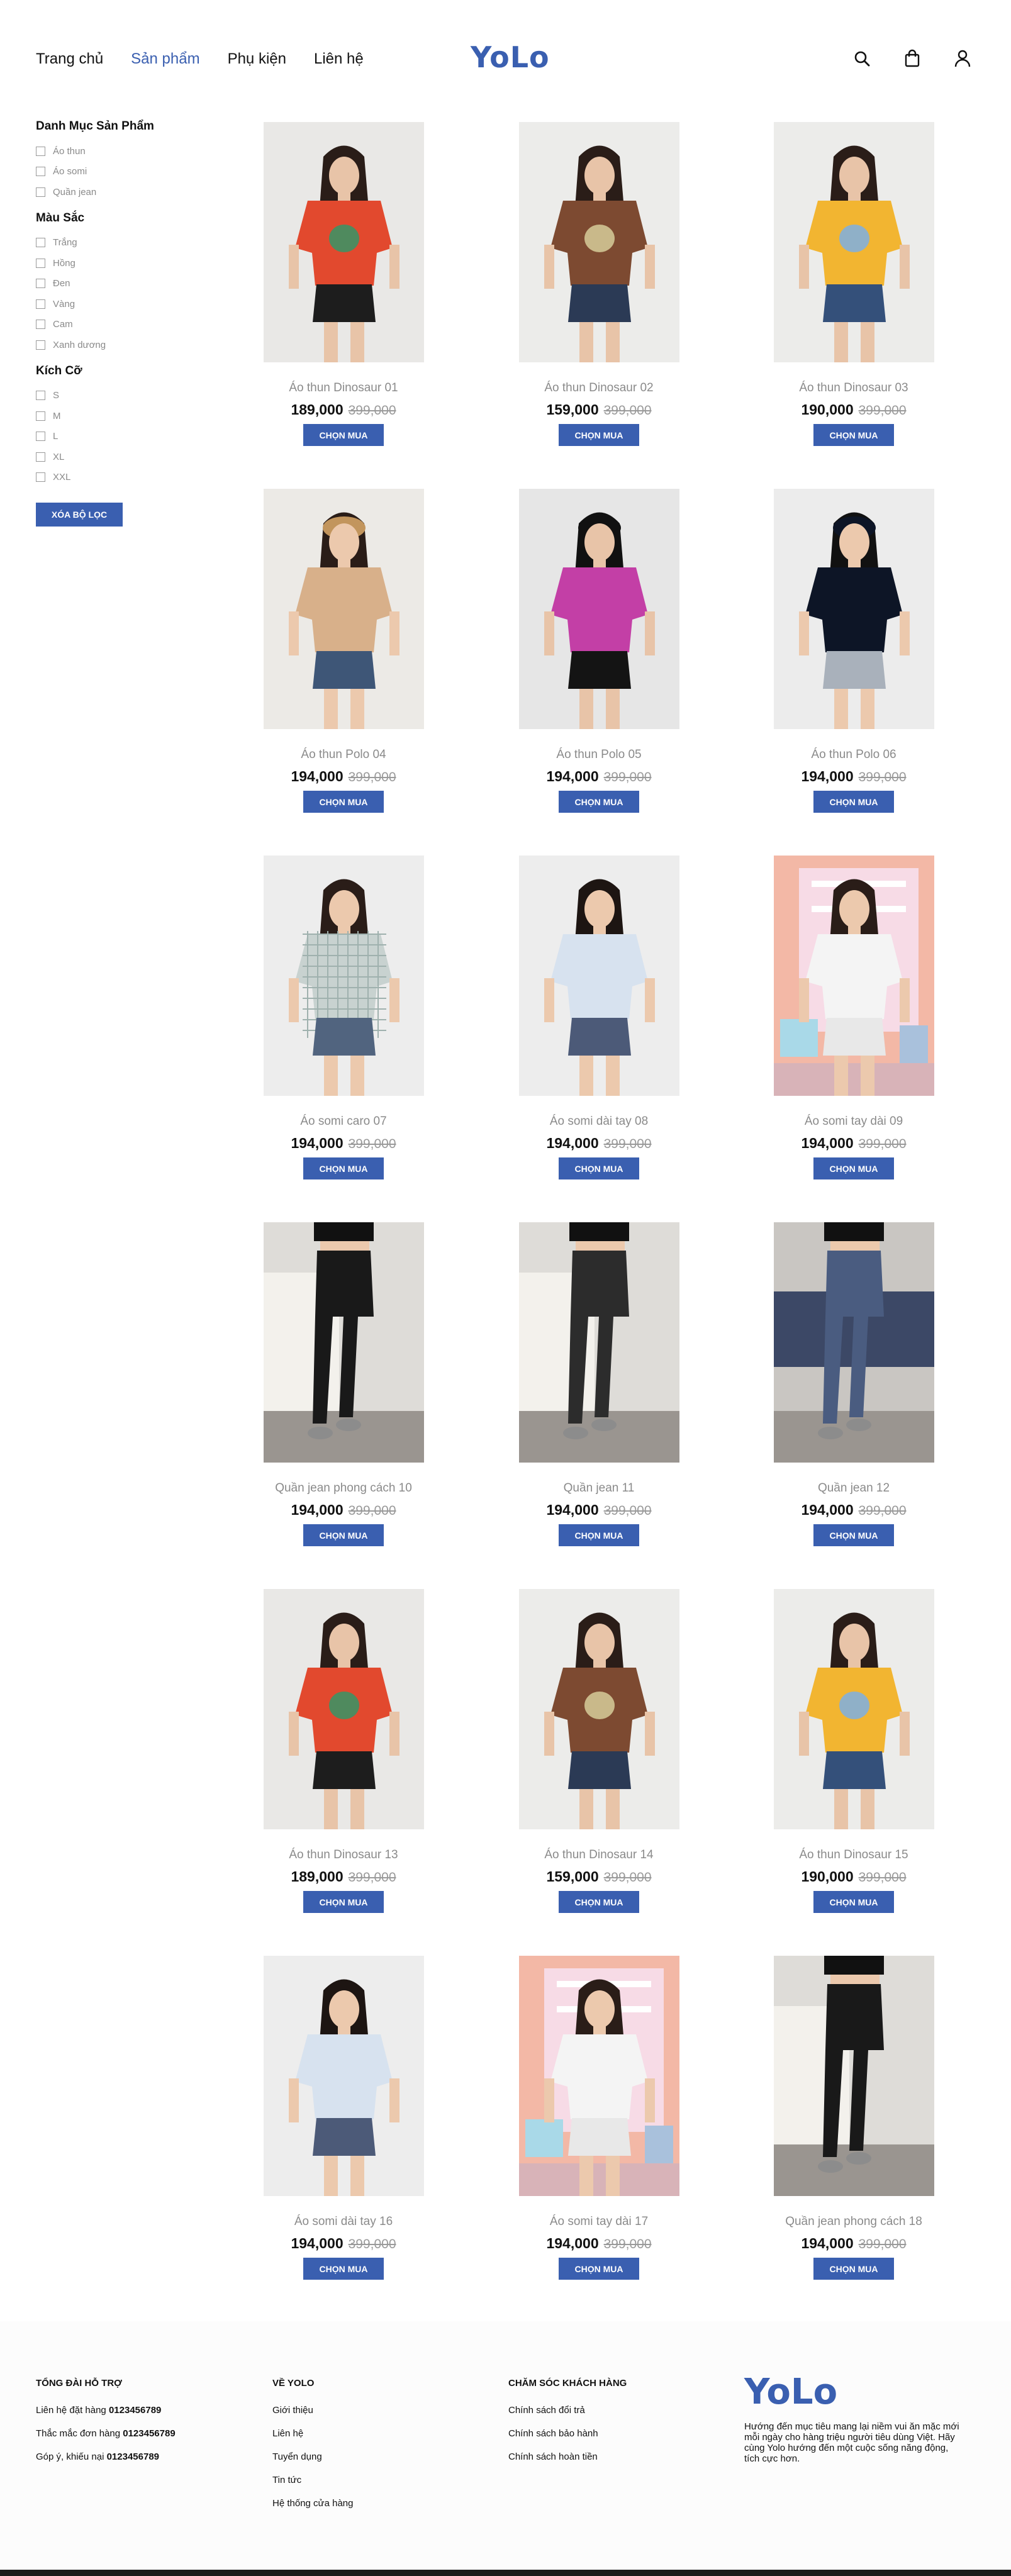 This screenshot has width=1011, height=2576. Describe the element at coordinates (114, 325) in the screenshot. I see `filter-option-cam: Cam` at that location.